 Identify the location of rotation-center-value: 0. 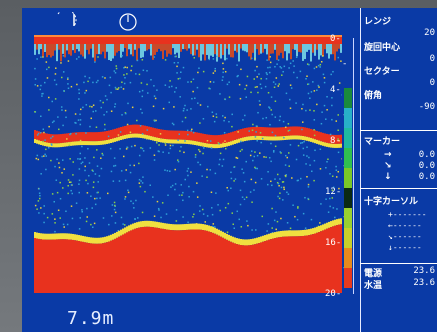
(432, 59).